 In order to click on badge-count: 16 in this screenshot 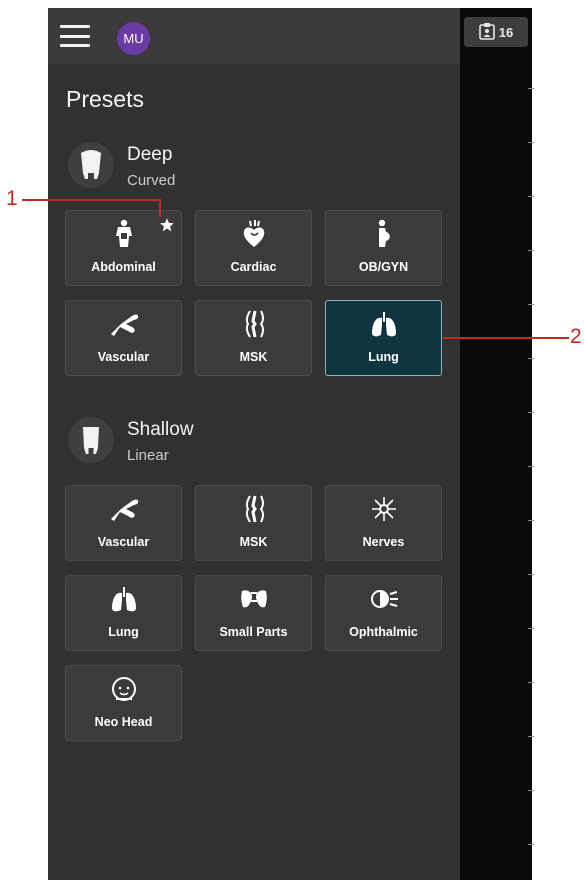, I will do `click(506, 32)`.